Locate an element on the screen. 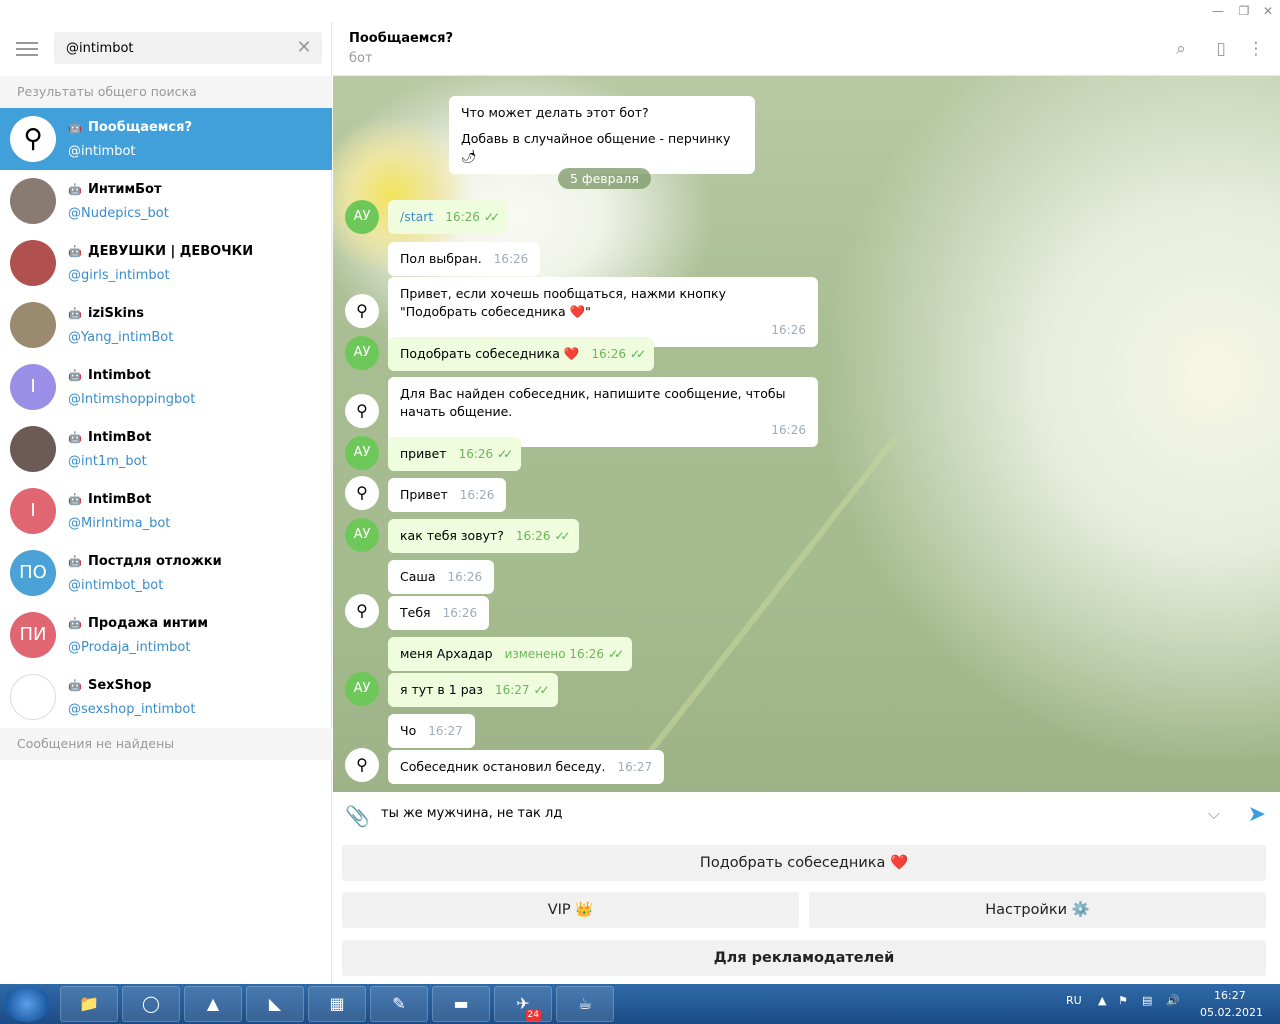 The height and width of the screenshot is (1024, 1280). search-result-item: 🤖 iziSkins @Yang_intimBot is located at coordinates (166, 325).